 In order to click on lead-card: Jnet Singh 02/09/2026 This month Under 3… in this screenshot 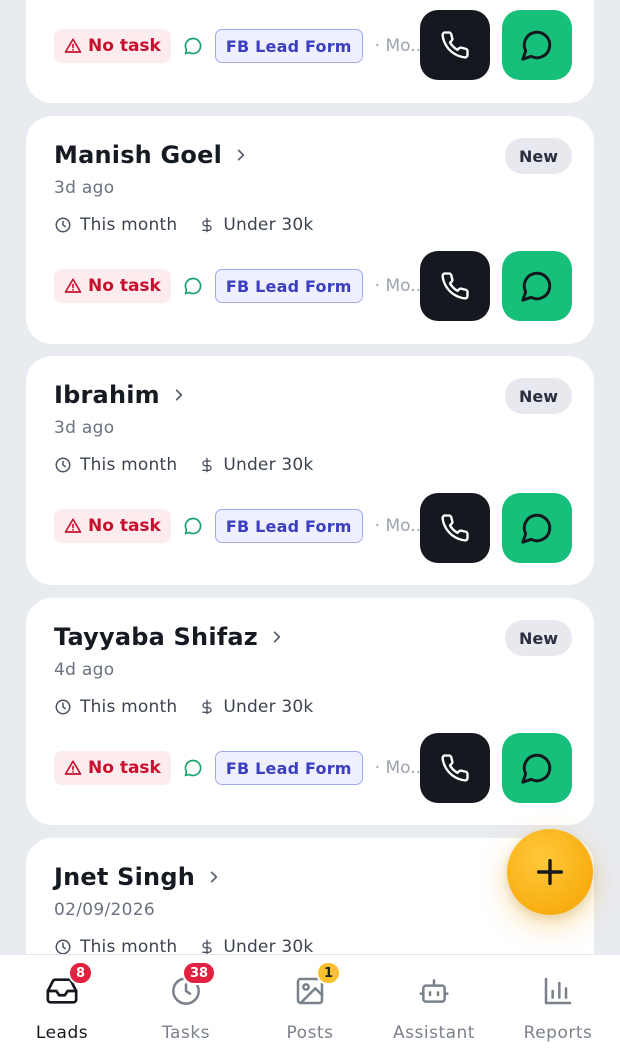, I will do `click(310, 896)`.